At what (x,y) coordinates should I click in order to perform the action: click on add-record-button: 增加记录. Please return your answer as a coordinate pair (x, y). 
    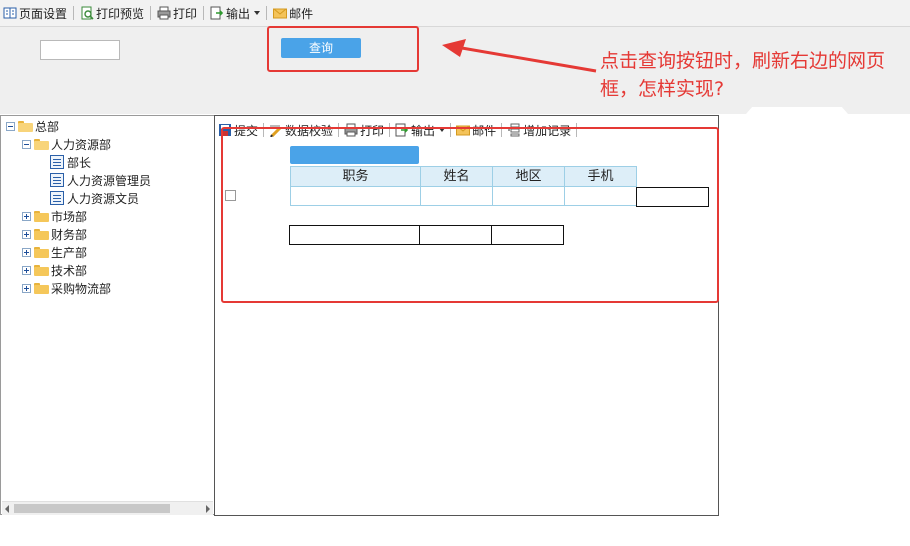
    Looking at the image, I should click on (539, 130).